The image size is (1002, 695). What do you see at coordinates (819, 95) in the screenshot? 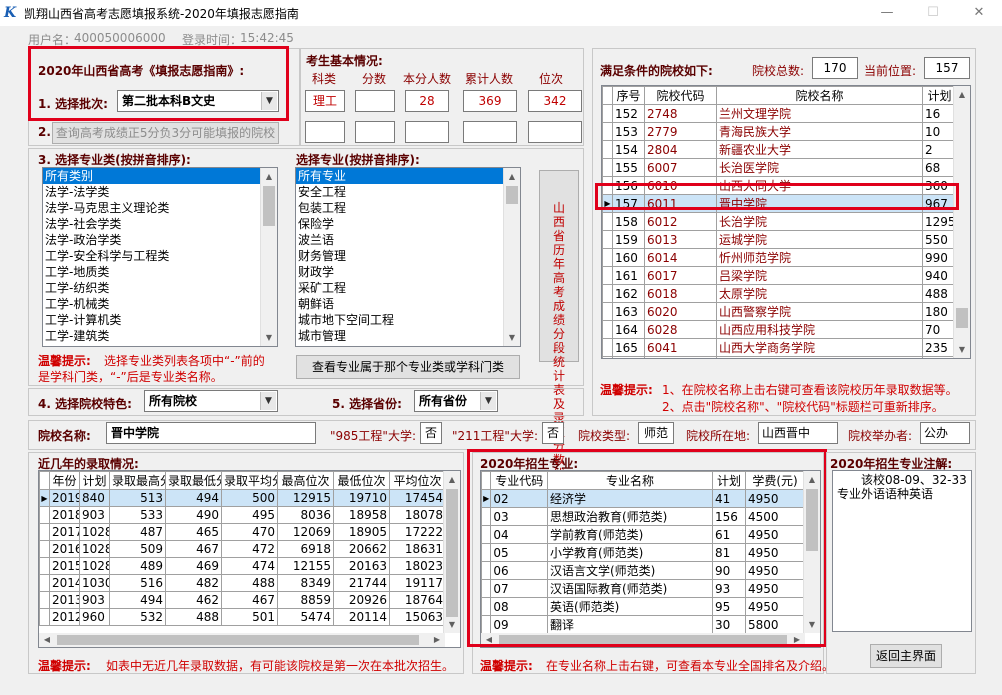
I see `college-header: 院校名称` at bounding box center [819, 95].